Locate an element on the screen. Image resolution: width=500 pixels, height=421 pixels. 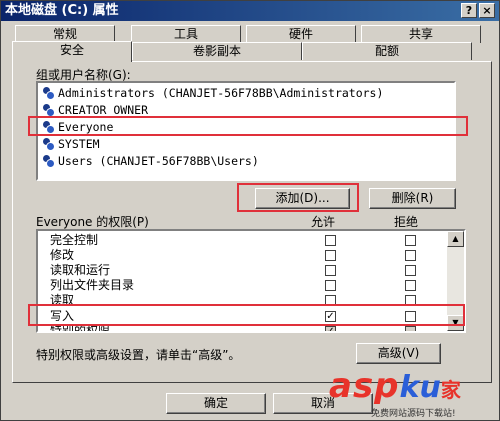
list-item: CREATOR OWNER is located at coordinates (95, 110).